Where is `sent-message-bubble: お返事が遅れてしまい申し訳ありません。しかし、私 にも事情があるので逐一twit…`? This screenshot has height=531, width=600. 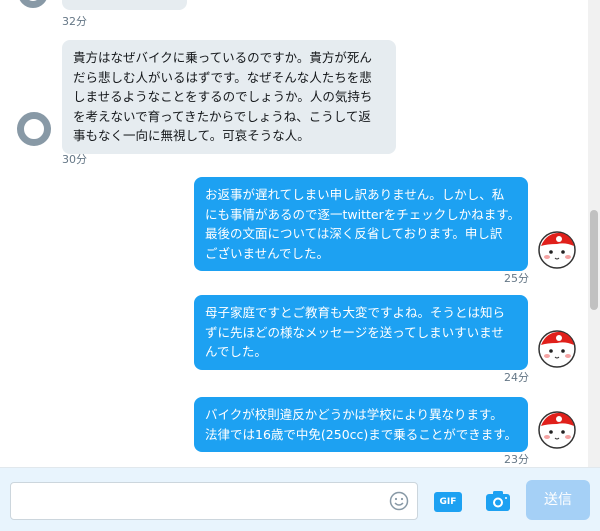 sent-message-bubble: お返事が遅れてしまい申し訳ありません。しかし、私 にも事情があるので逐一twit… is located at coordinates (361, 224).